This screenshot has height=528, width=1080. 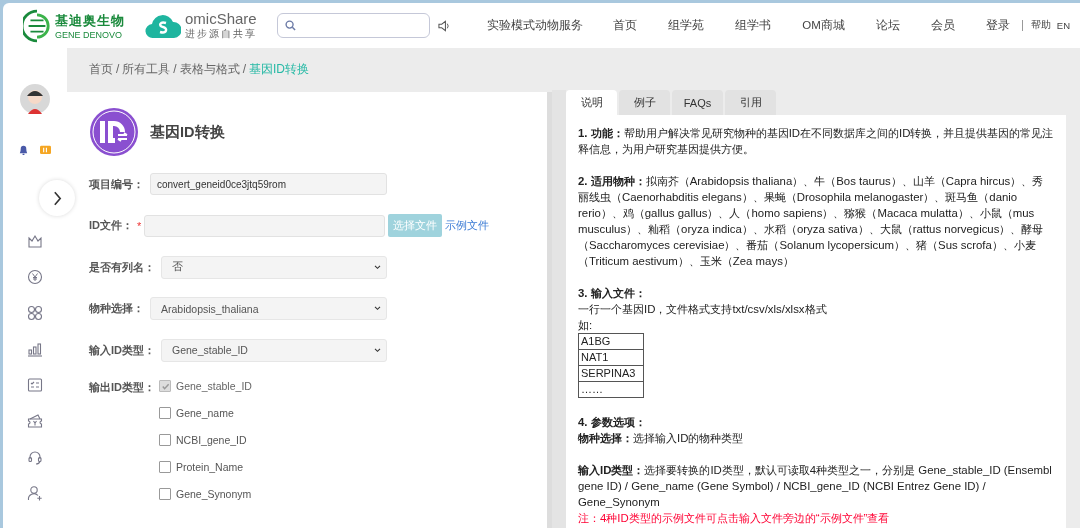 I want to click on search-field, so click(x=353, y=25).